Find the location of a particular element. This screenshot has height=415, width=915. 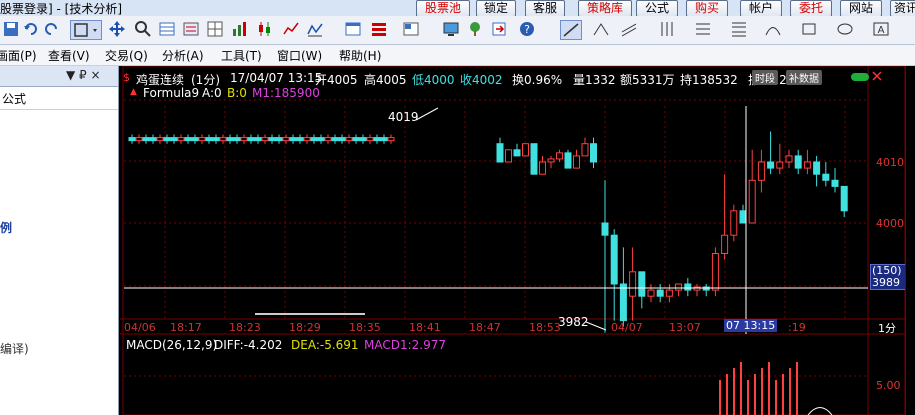

time-tick: 04/06 is located at coordinates (140, 327).